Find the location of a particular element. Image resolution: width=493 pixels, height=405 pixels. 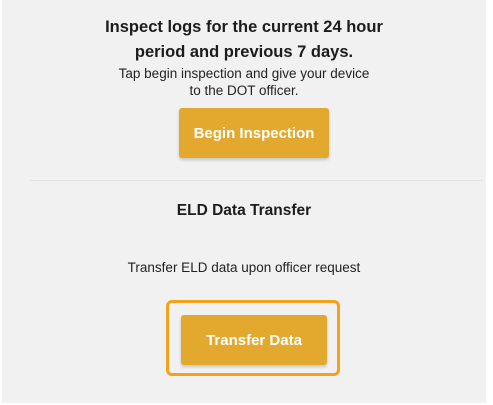

eld-data-transfer-title: ELD Data Transfer is located at coordinates (244, 210).